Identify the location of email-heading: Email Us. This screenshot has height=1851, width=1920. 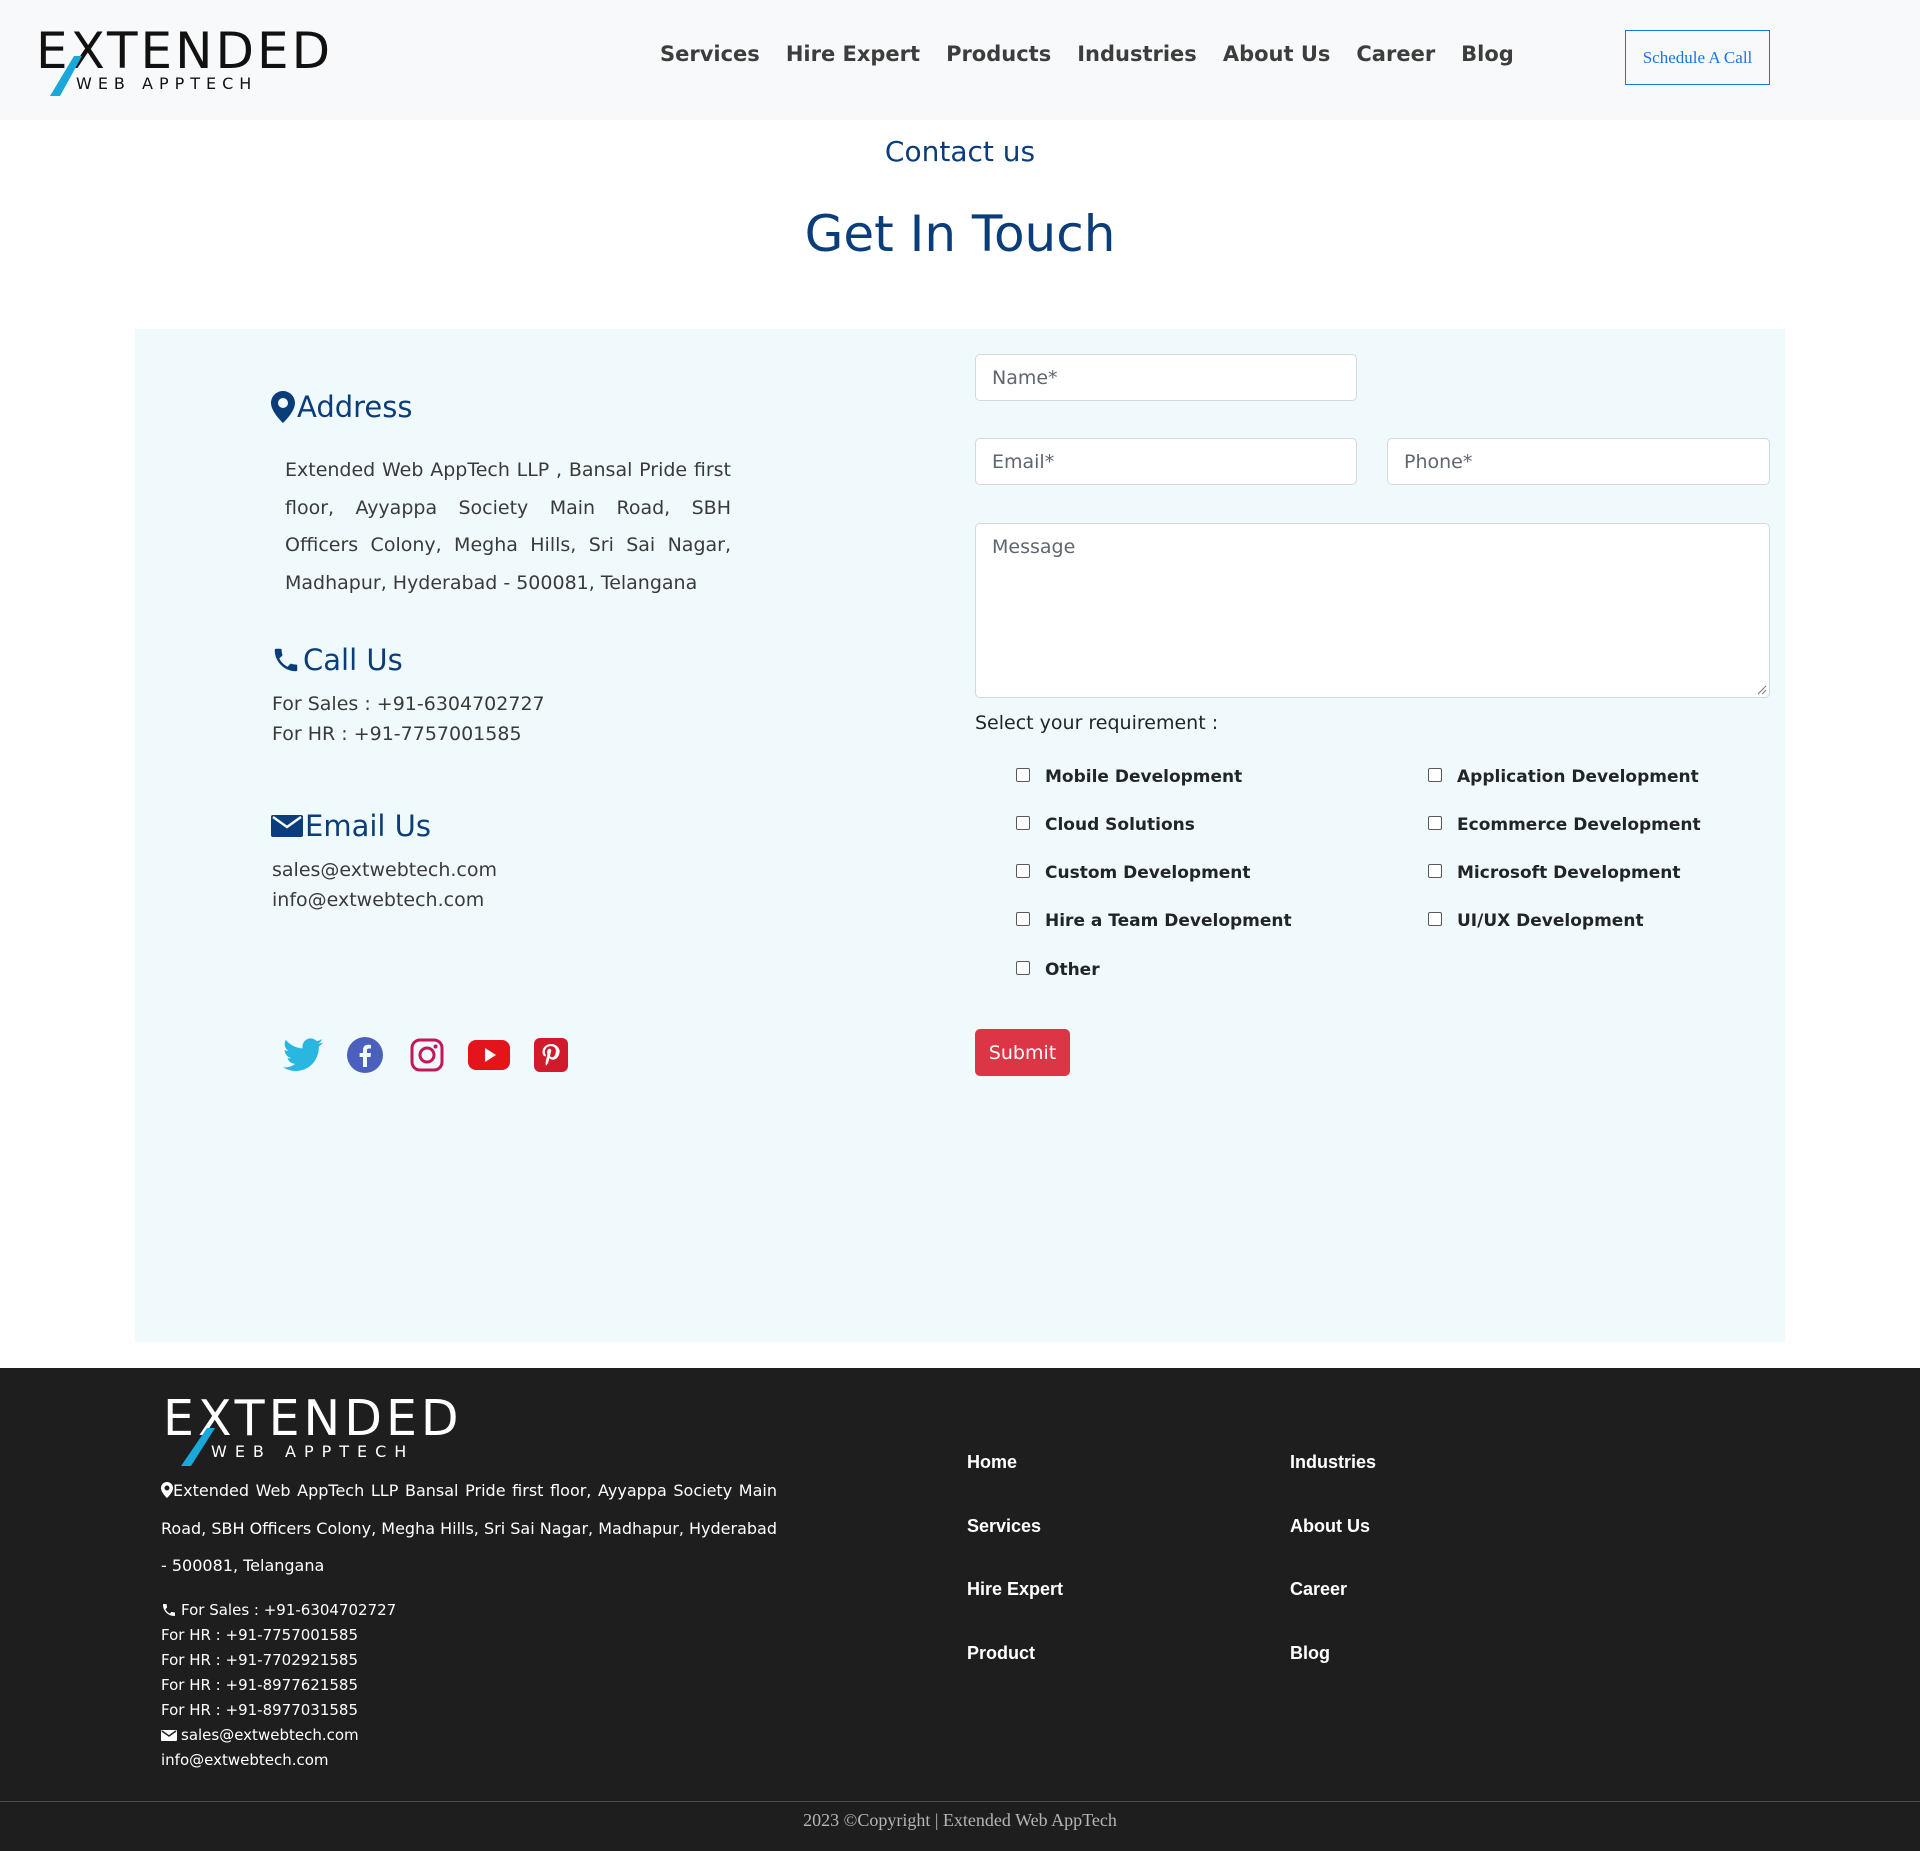
(351, 826).